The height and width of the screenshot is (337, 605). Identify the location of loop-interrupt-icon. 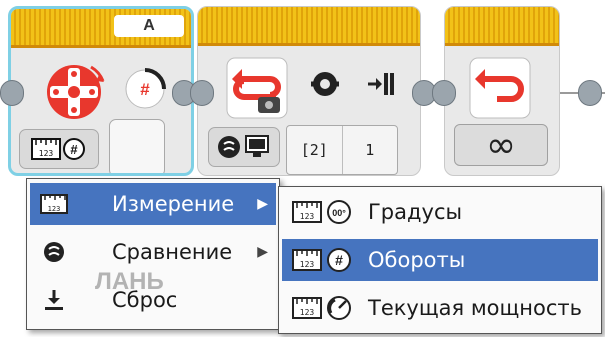
(257, 90).